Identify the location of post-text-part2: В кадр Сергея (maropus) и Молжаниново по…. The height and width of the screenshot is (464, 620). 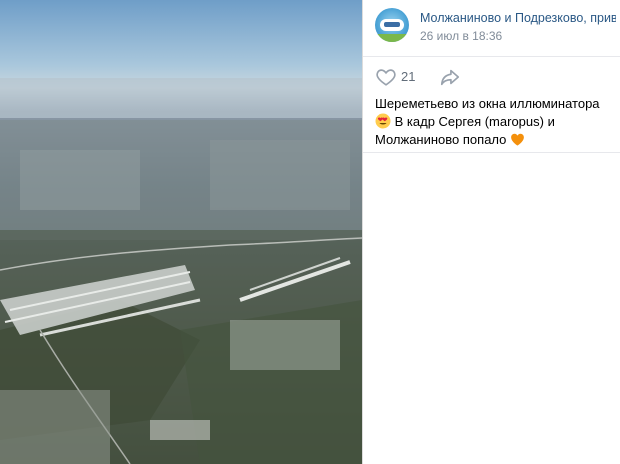
(465, 130).